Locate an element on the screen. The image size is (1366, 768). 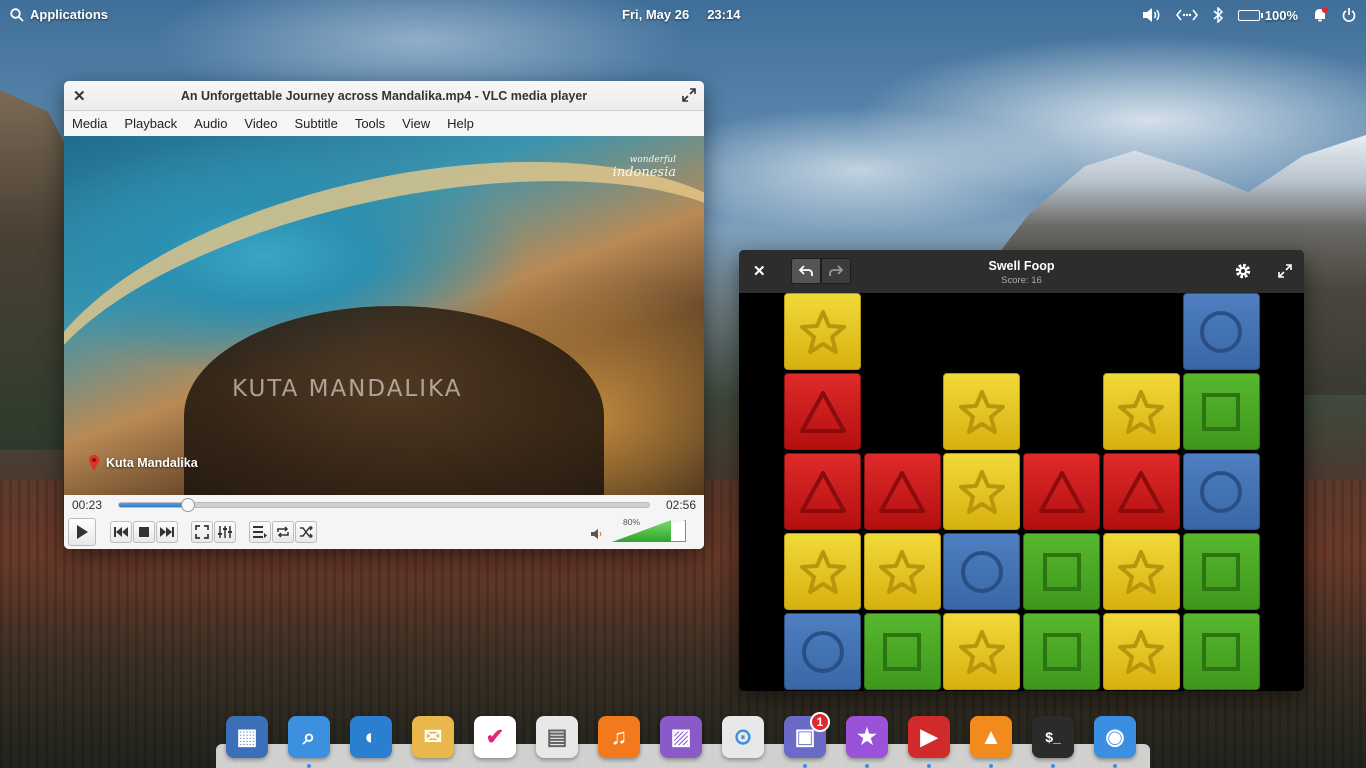
menu-view: View is located at coordinates (416, 123).